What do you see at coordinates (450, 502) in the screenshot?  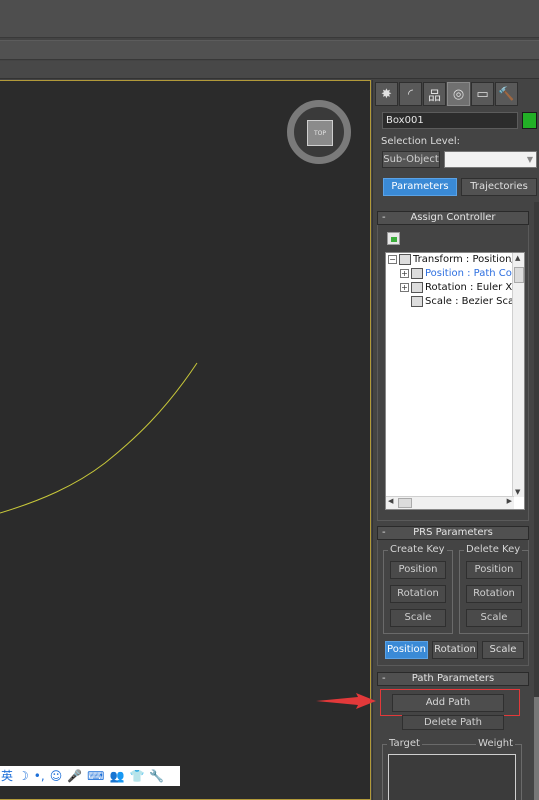 I see `tree-horizontal-scrollbar: ◀ ▶` at bounding box center [450, 502].